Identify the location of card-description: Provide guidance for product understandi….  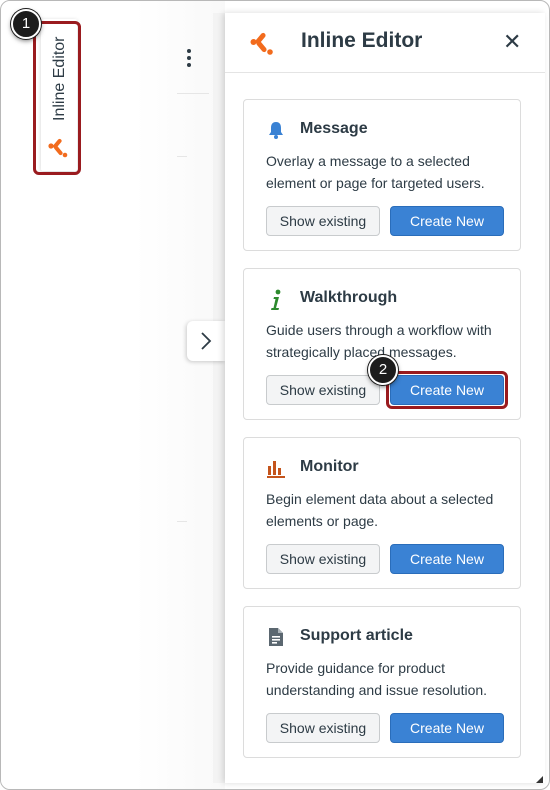
(377, 679).